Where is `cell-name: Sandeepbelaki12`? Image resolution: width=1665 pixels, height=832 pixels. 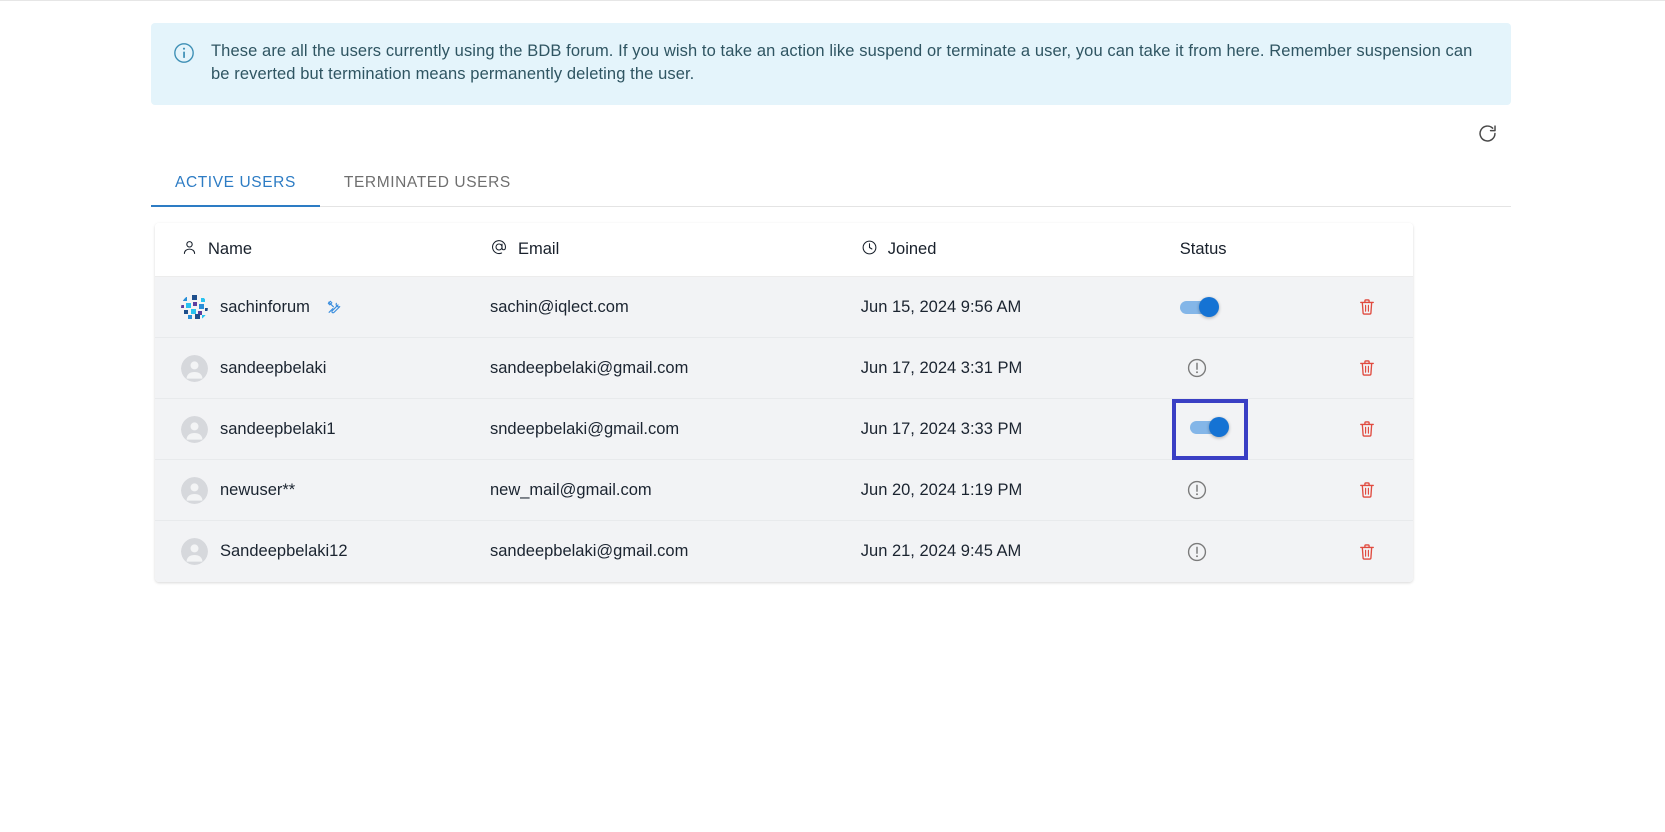 cell-name: Sandeepbelaki12 is located at coordinates (324, 551).